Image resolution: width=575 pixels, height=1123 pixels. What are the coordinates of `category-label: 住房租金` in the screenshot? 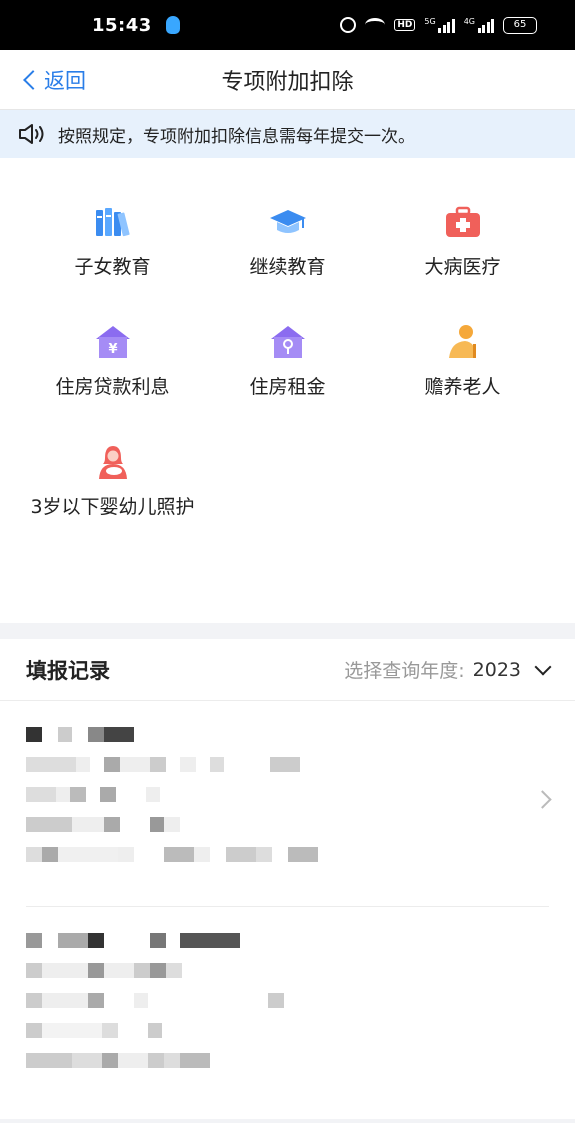 It's located at (287, 387).